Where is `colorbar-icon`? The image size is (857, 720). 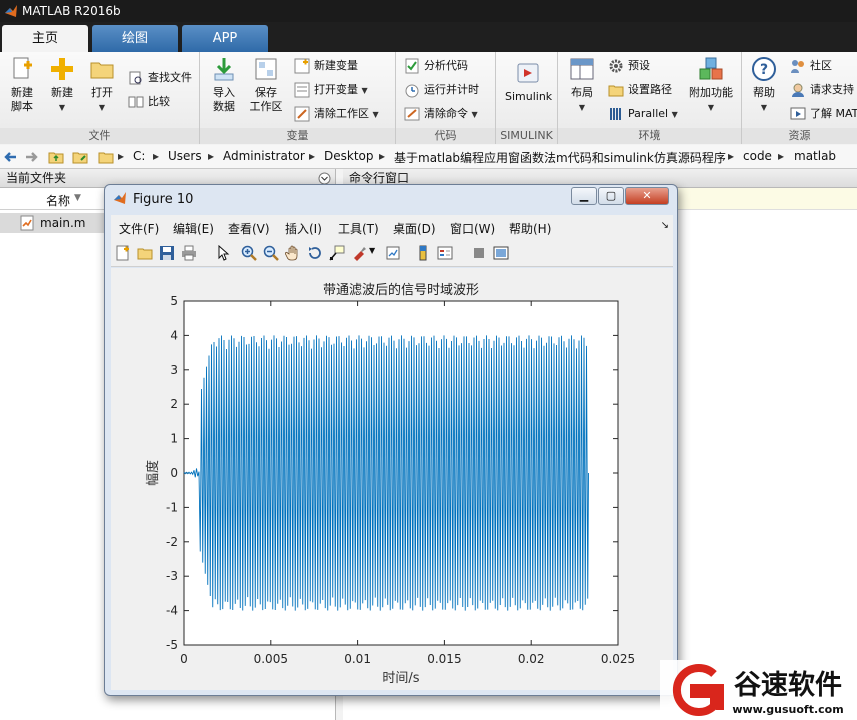
colorbar-icon is located at coordinates (423, 253).